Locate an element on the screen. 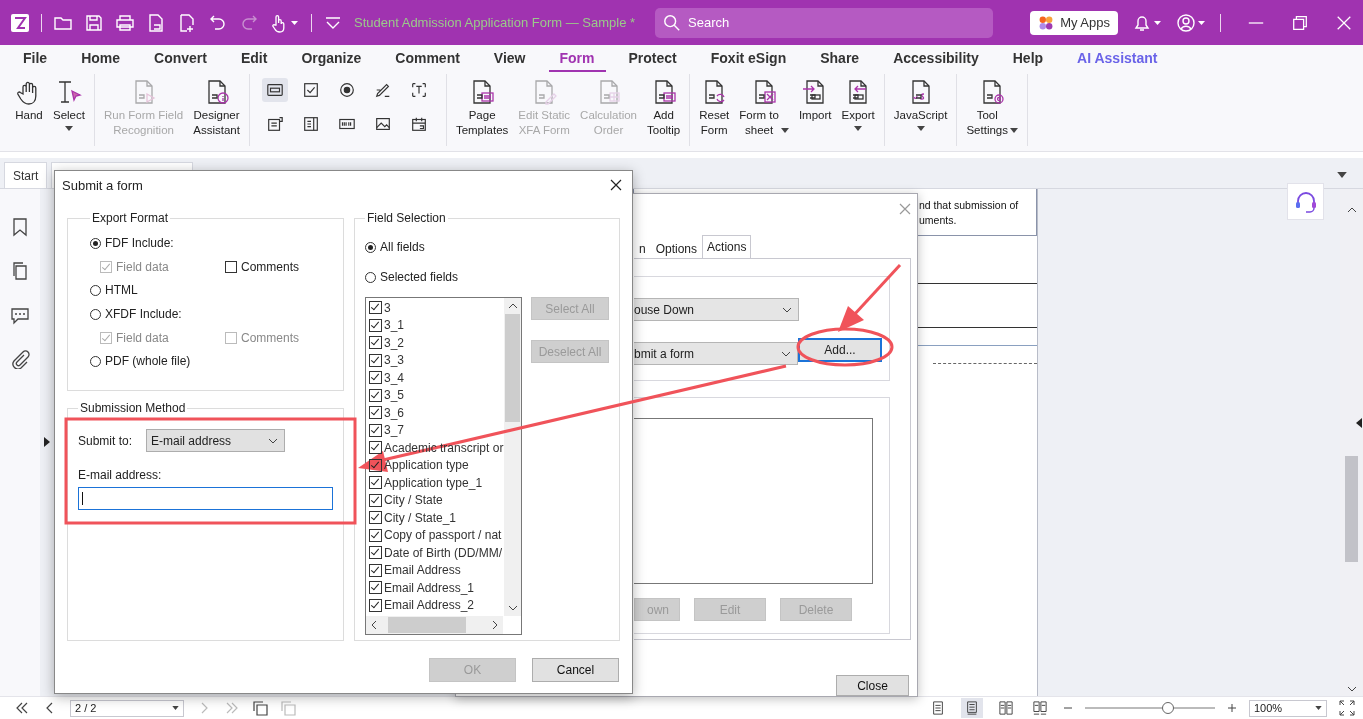 Image resolution: width=1363 pixels, height=719 pixels. field-name: 3_7 is located at coordinates (395, 430).